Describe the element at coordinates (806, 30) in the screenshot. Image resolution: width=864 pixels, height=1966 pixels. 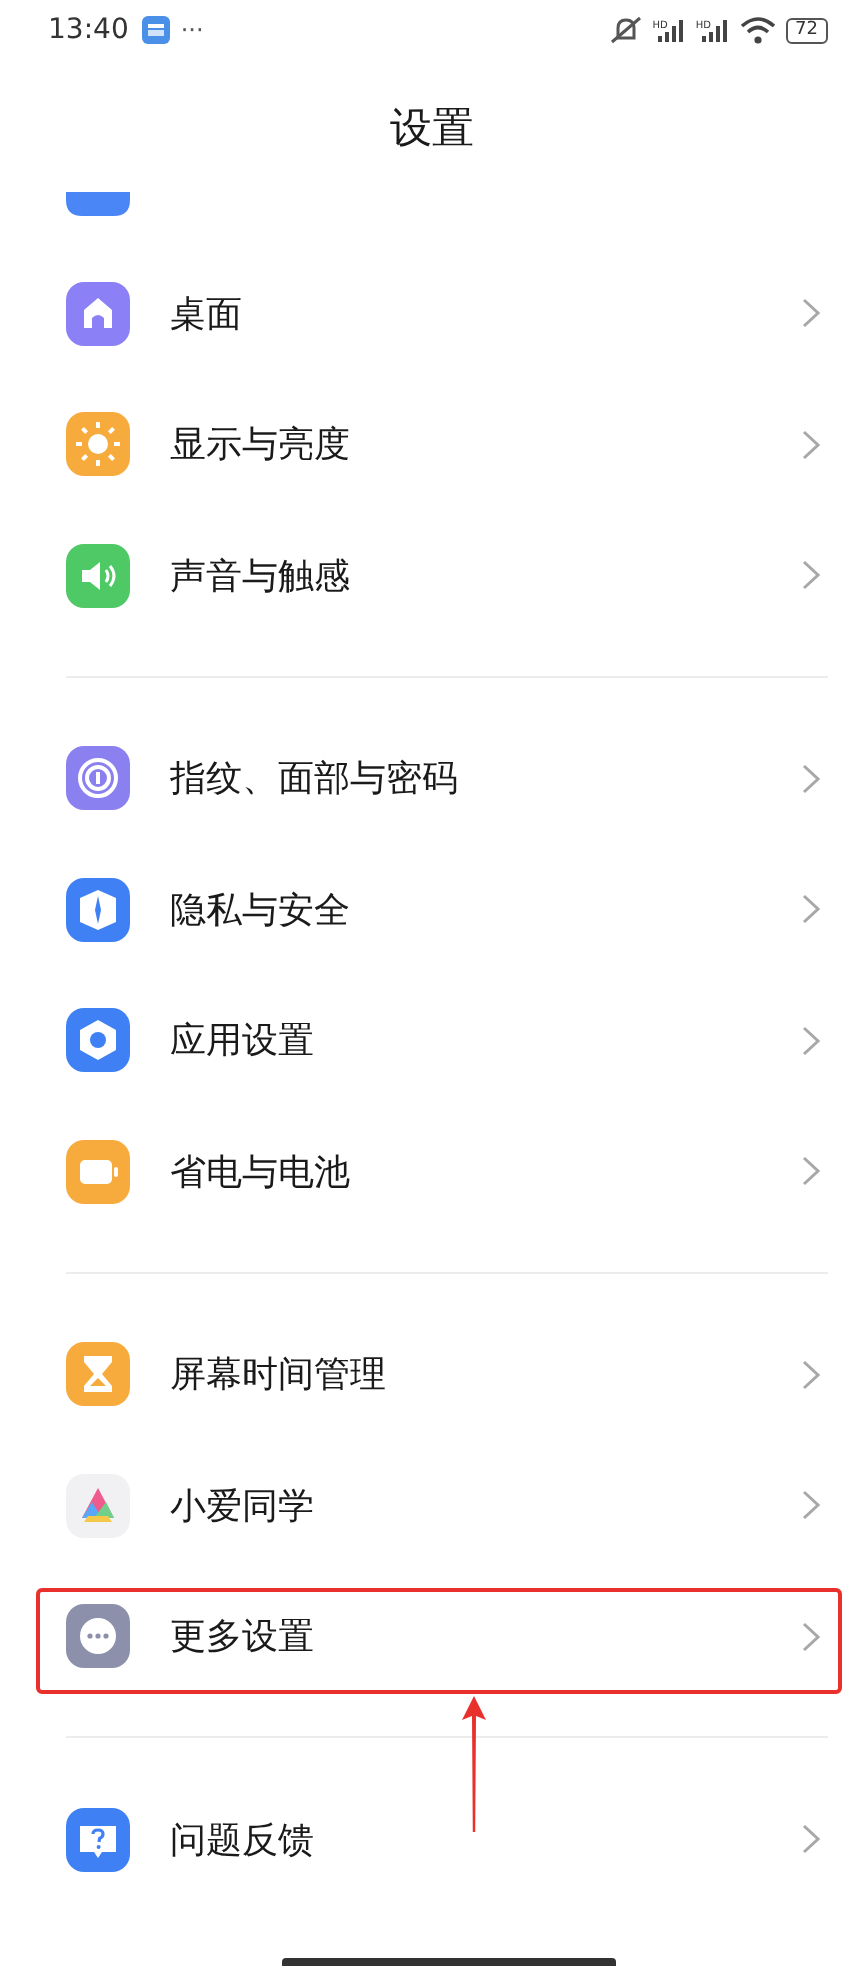
I see `battery-indicator: 72` at that location.